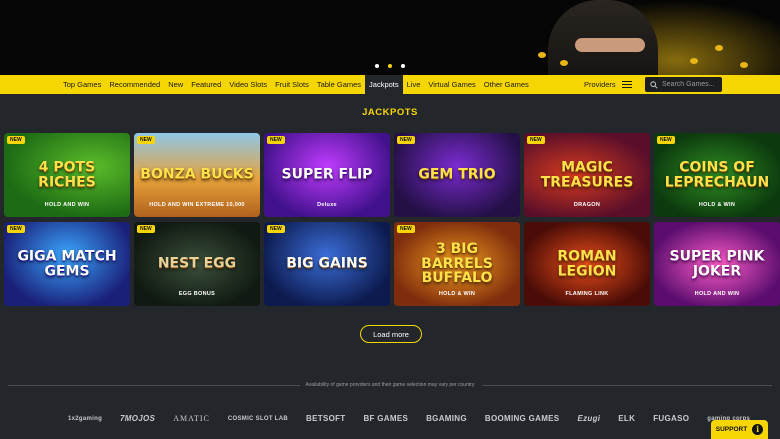 This screenshot has height=439, width=780. What do you see at coordinates (82, 84) in the screenshot?
I see `nav-tab-top-games: Top Games` at bounding box center [82, 84].